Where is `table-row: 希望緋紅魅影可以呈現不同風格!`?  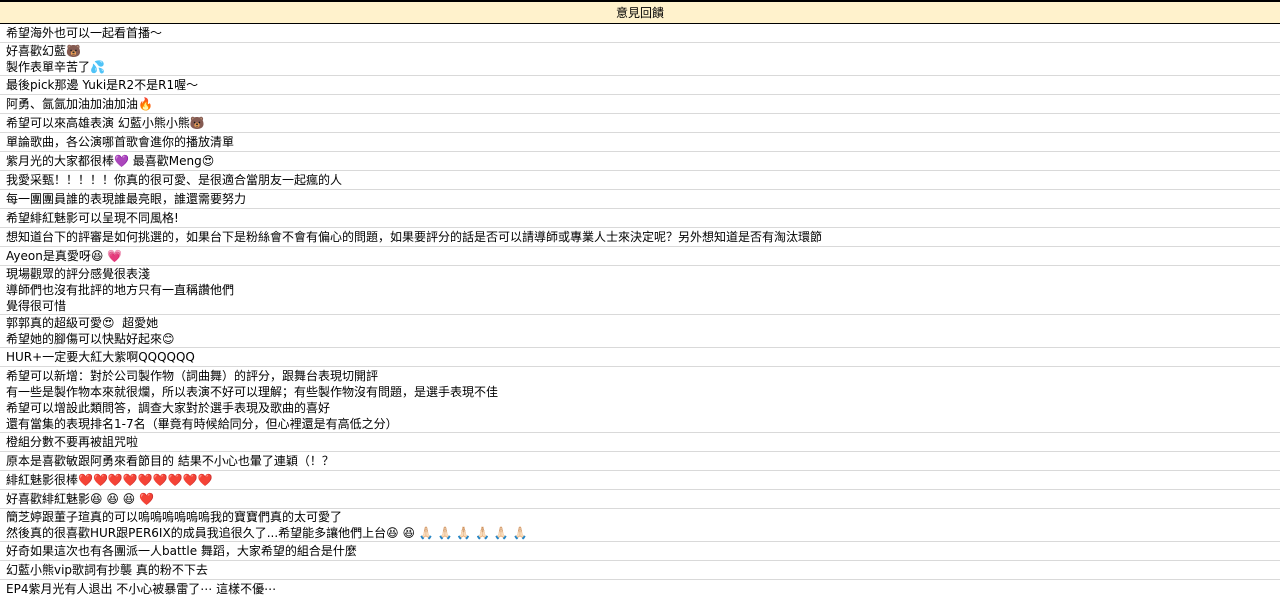
table-row: 希望緋紅魅影可以呈現不同風格! is located at coordinates (640, 218).